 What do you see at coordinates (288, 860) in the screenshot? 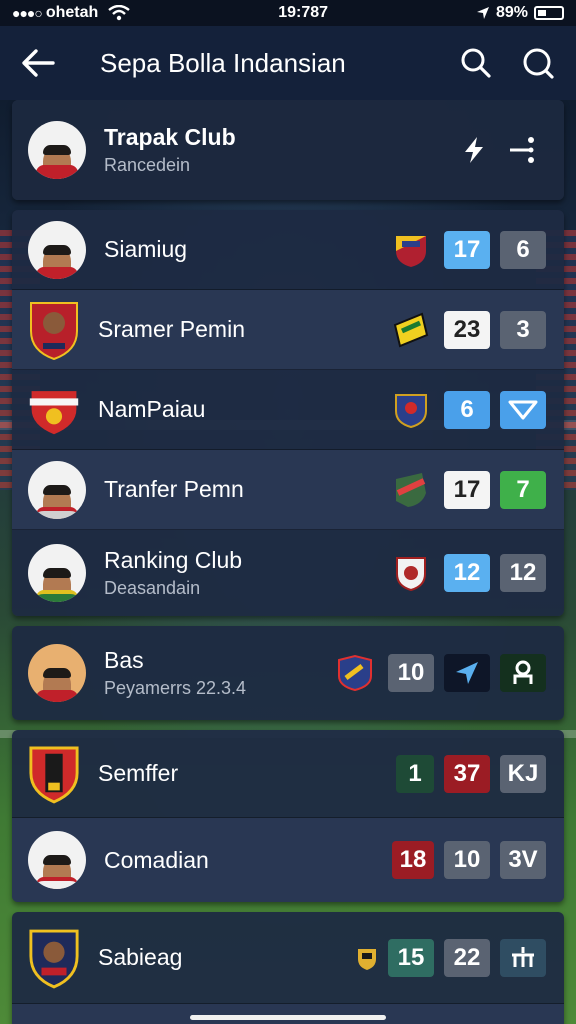
I see `list-item: Comadian 18 10 3V` at bounding box center [288, 860].